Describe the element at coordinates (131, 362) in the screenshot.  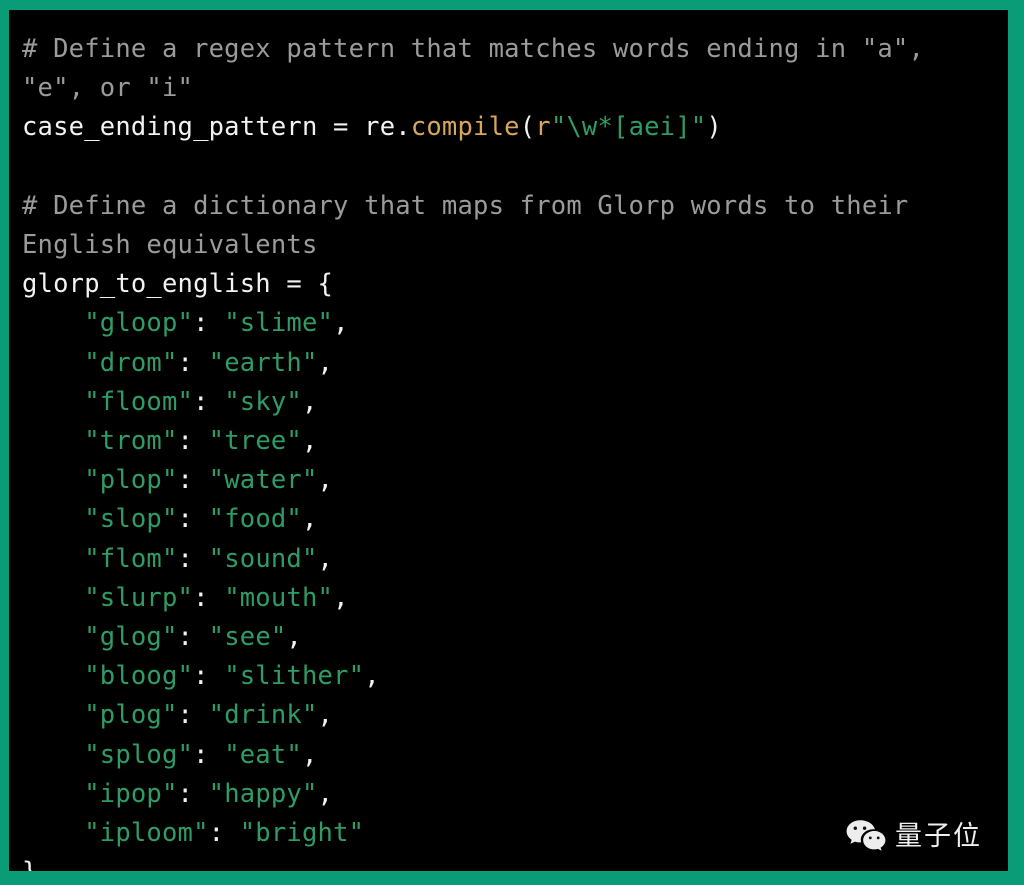
I see `dictionary-key: "drom"` at that location.